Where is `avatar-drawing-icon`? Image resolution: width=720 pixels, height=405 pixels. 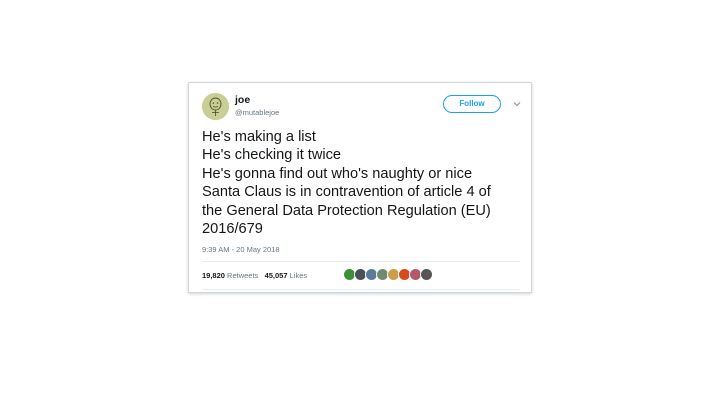
avatar-drawing-icon is located at coordinates (215, 106).